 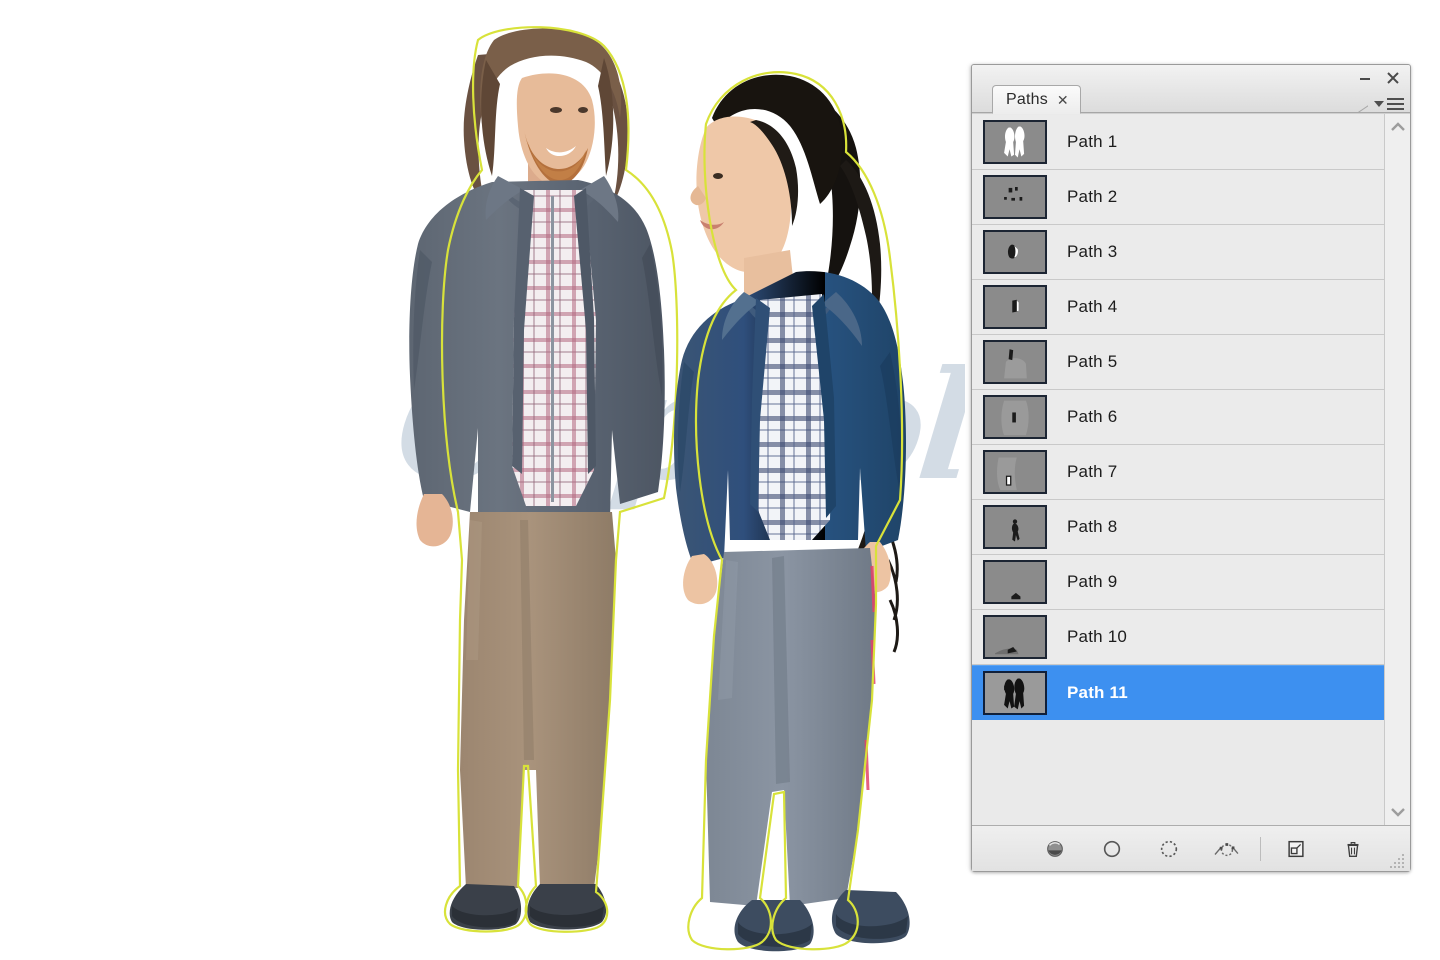 What do you see at coordinates (1097, 636) in the screenshot?
I see `path-row-label: Path 10` at bounding box center [1097, 636].